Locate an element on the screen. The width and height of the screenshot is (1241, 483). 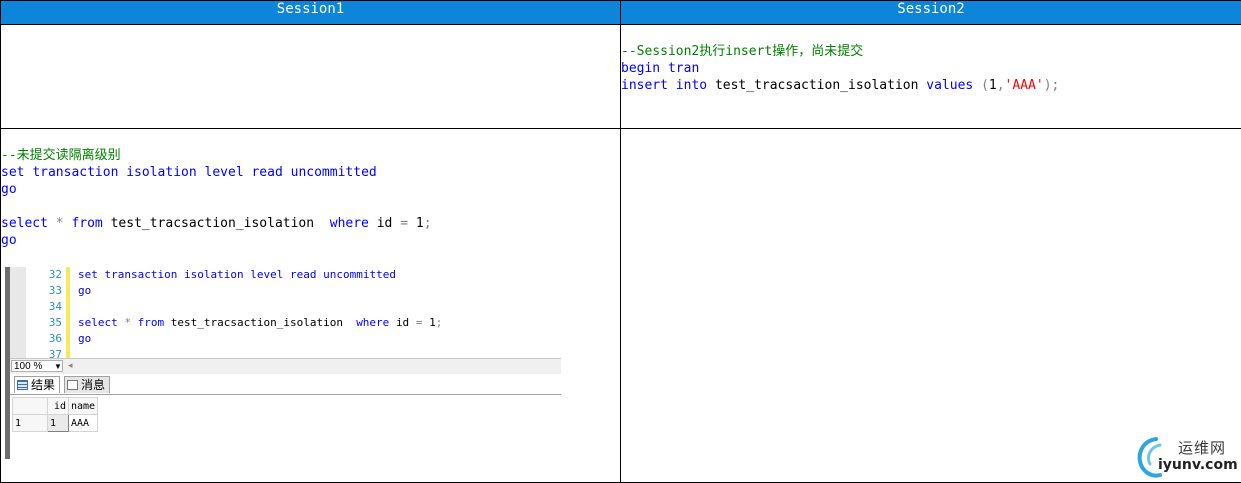
message-icon is located at coordinates (72, 385).